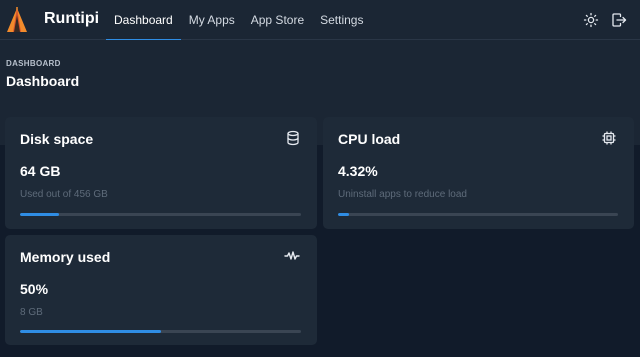 Image resolution: width=640 pixels, height=357 pixels. I want to click on main-nav: Dashboard My Apps App Store Settings, so click(238, 20).